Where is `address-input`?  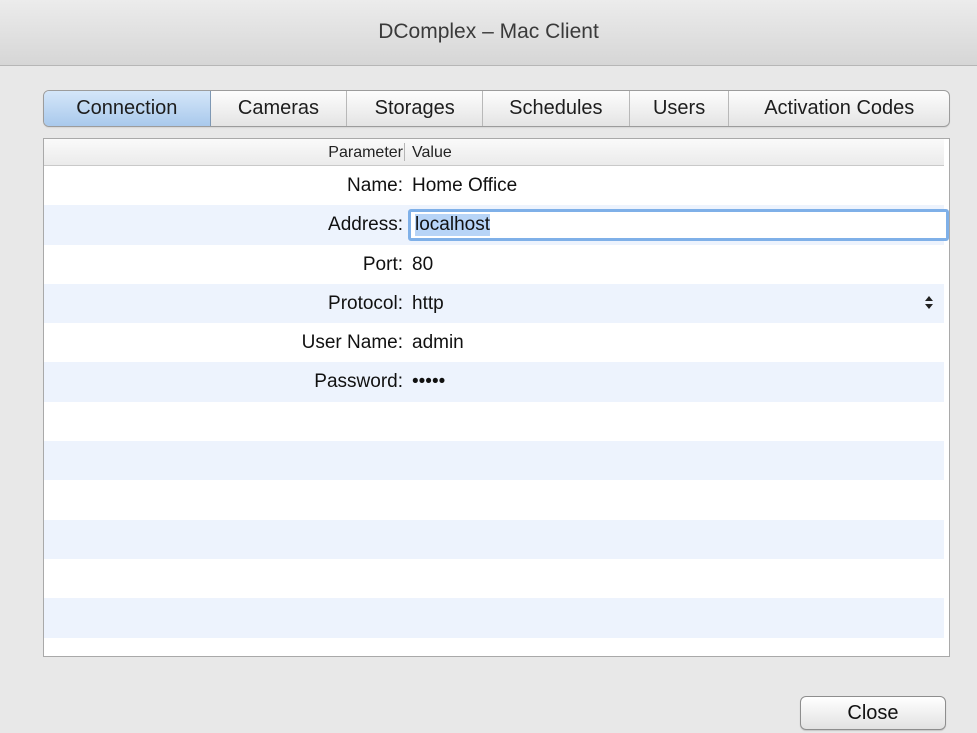 address-input is located at coordinates (678, 225).